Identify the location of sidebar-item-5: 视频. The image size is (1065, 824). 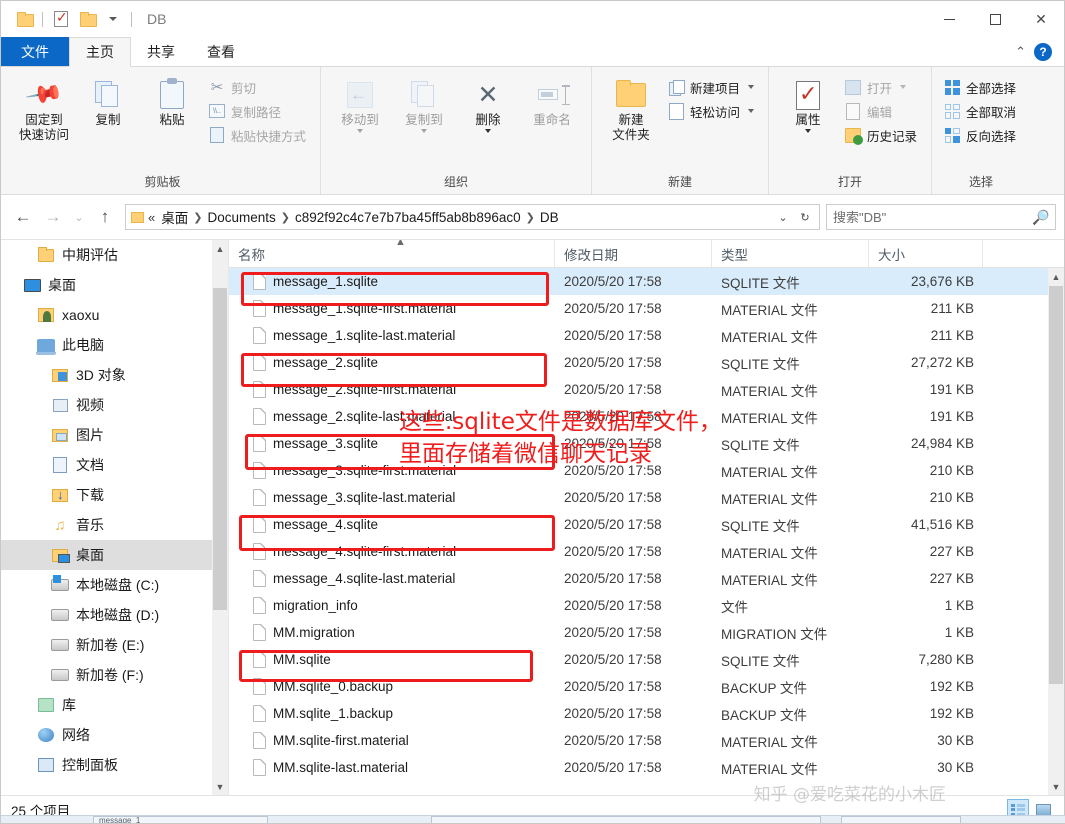
(114, 405).